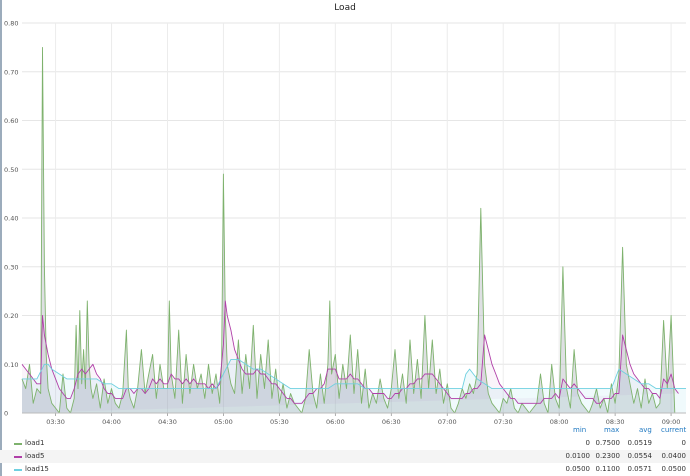  Describe the element at coordinates (11, 24) in the screenshot. I see `y-tick-label: 0.80` at that location.